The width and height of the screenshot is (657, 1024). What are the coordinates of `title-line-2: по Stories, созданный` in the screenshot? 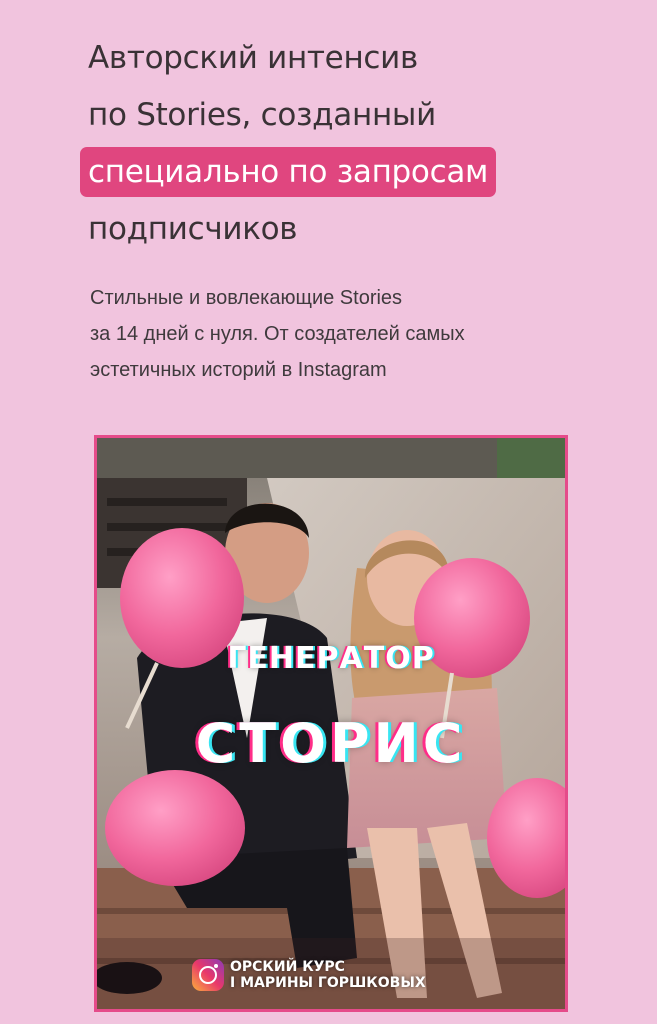 It's located at (262, 115).